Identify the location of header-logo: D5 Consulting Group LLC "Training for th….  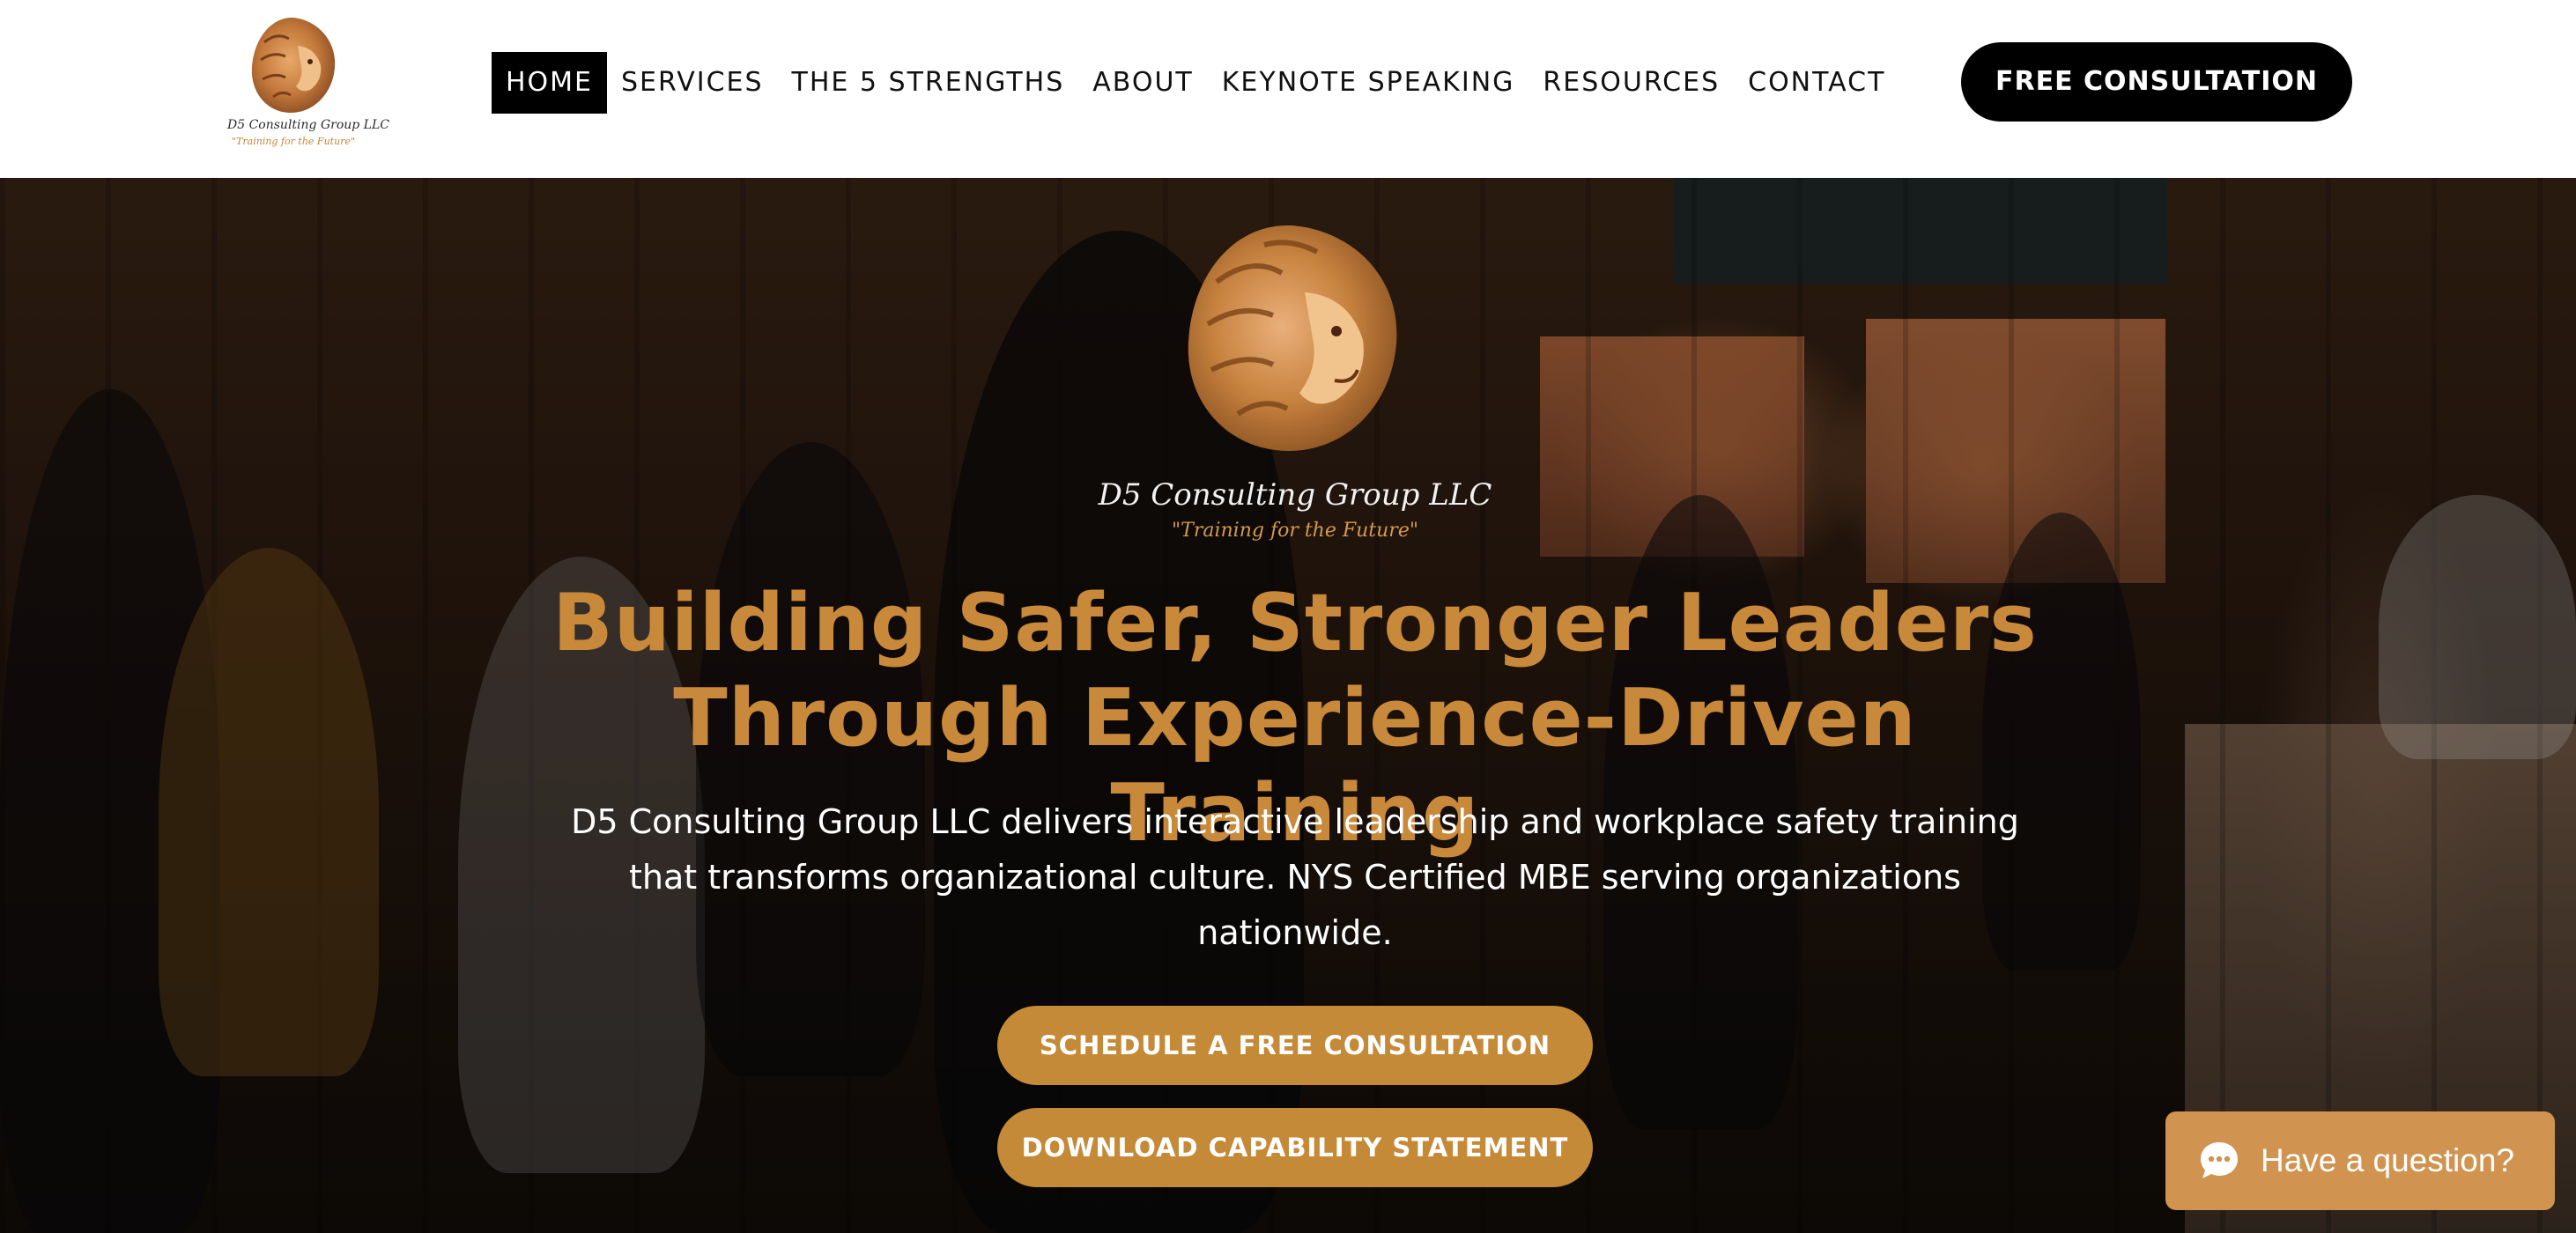
(308, 82).